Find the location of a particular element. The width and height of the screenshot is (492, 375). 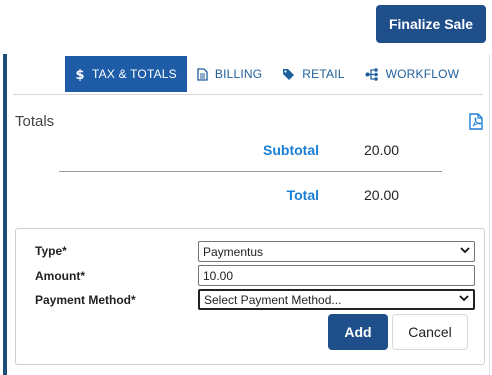

amount-input: 10.00 is located at coordinates (336, 275).